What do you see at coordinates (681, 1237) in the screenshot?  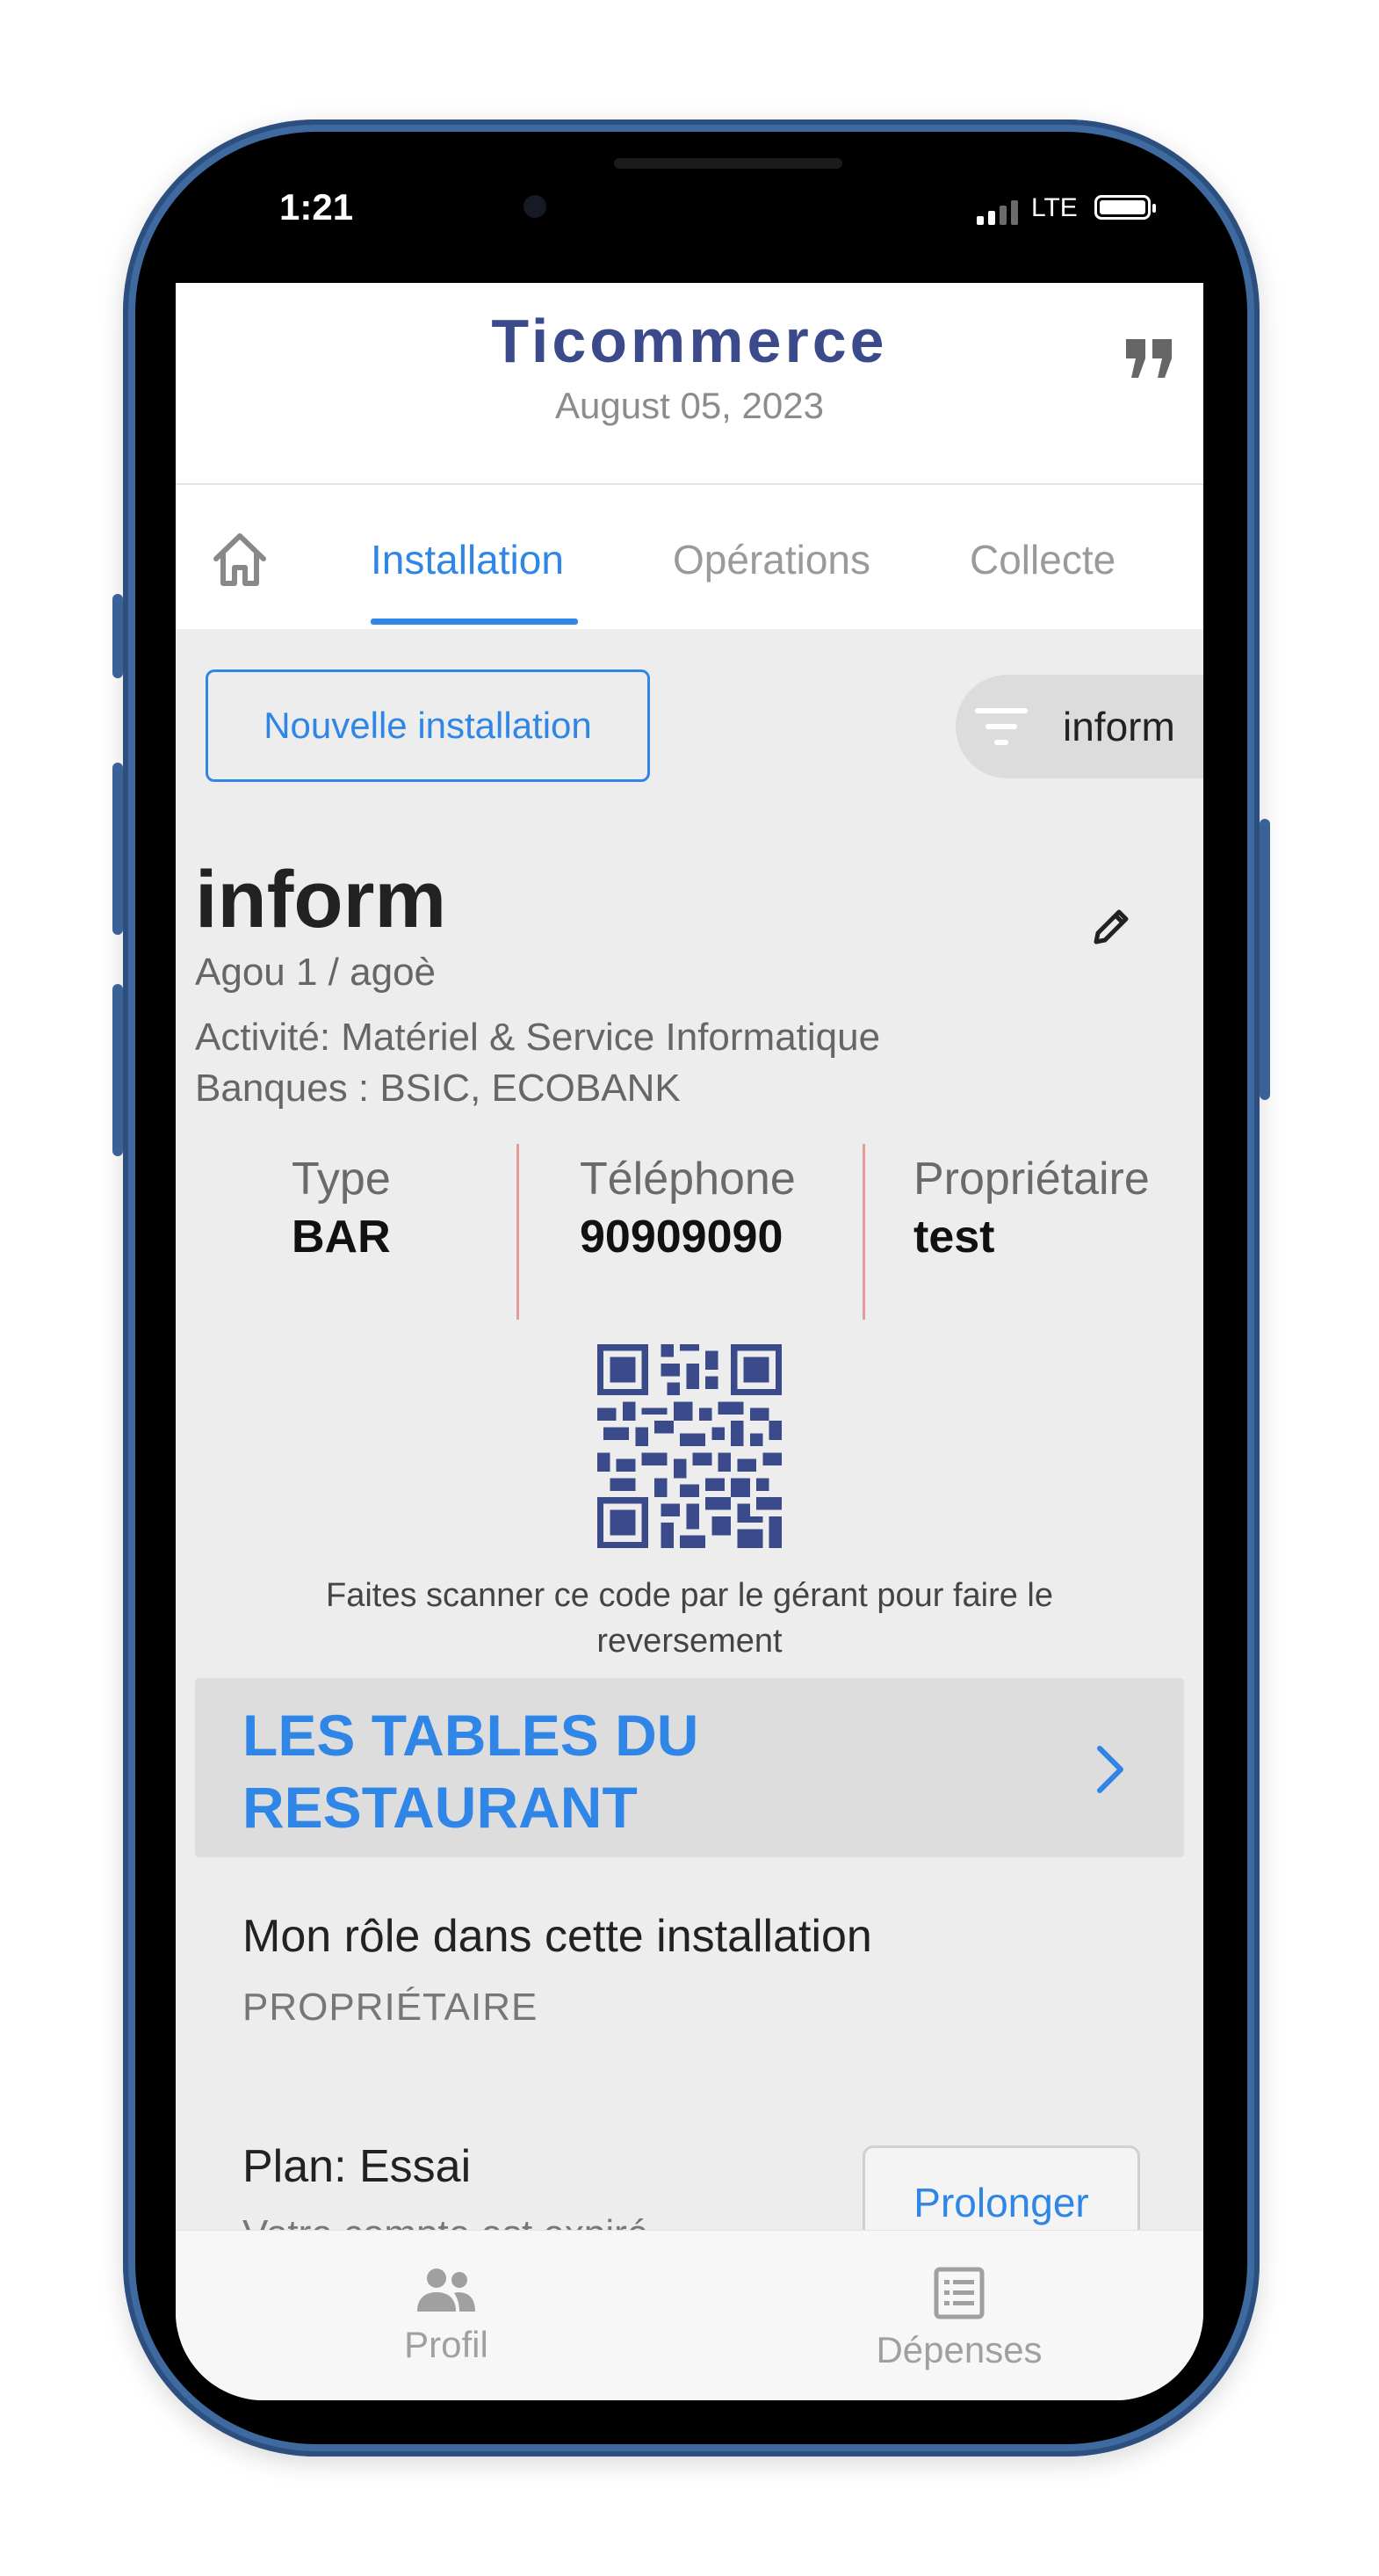 I see `info-phone-value: 90909090` at bounding box center [681, 1237].